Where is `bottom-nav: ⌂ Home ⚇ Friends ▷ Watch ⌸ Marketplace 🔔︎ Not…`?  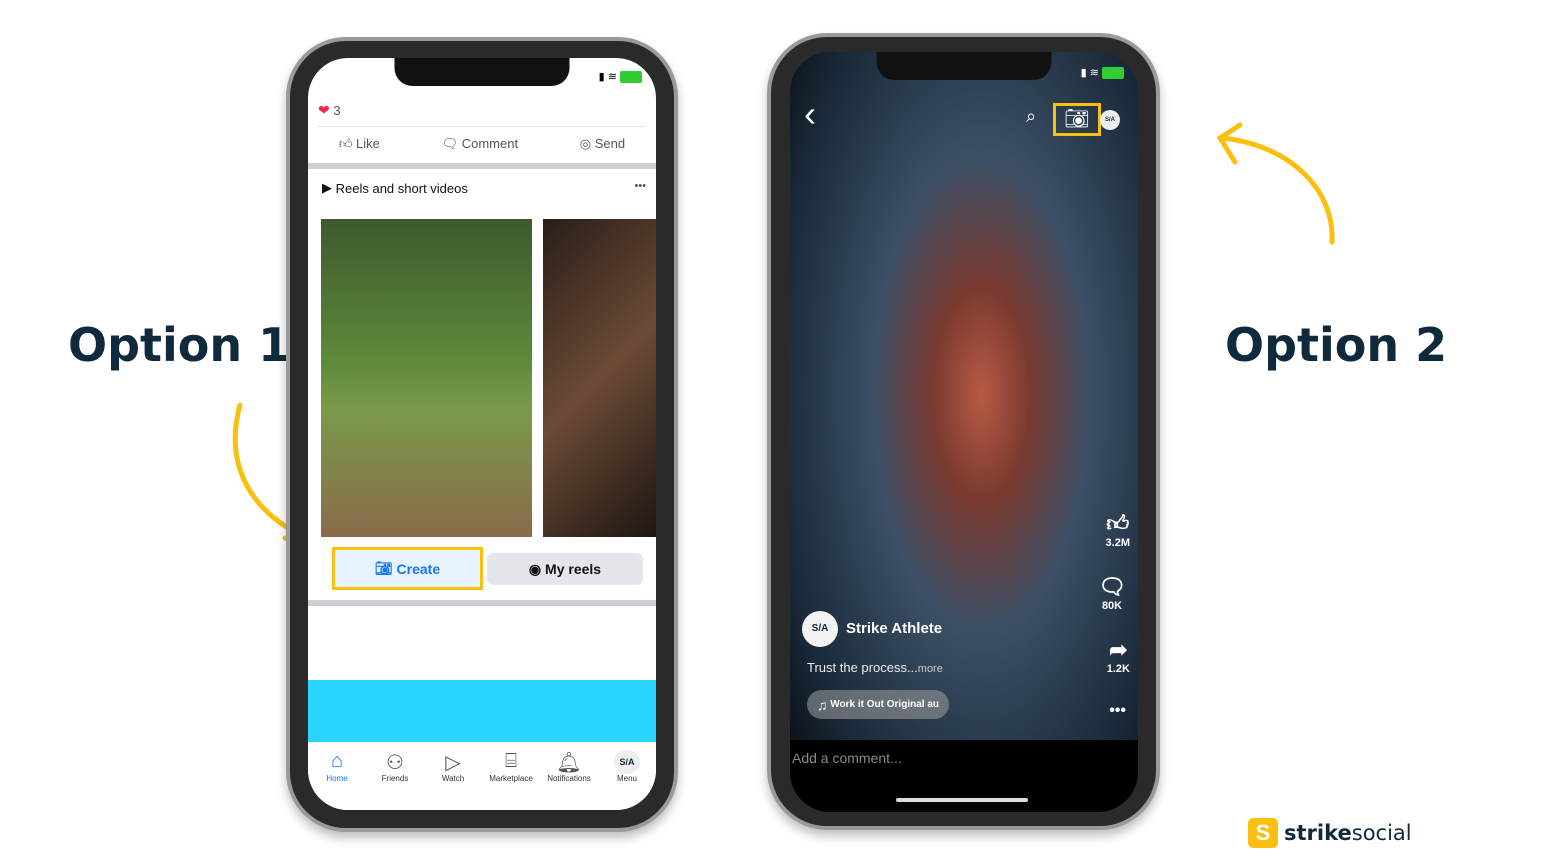
bottom-nav: ⌂ Home ⚇ Friends ▷ Watch ⌸ Marketplace 🔔︎ Not… is located at coordinates (482, 776).